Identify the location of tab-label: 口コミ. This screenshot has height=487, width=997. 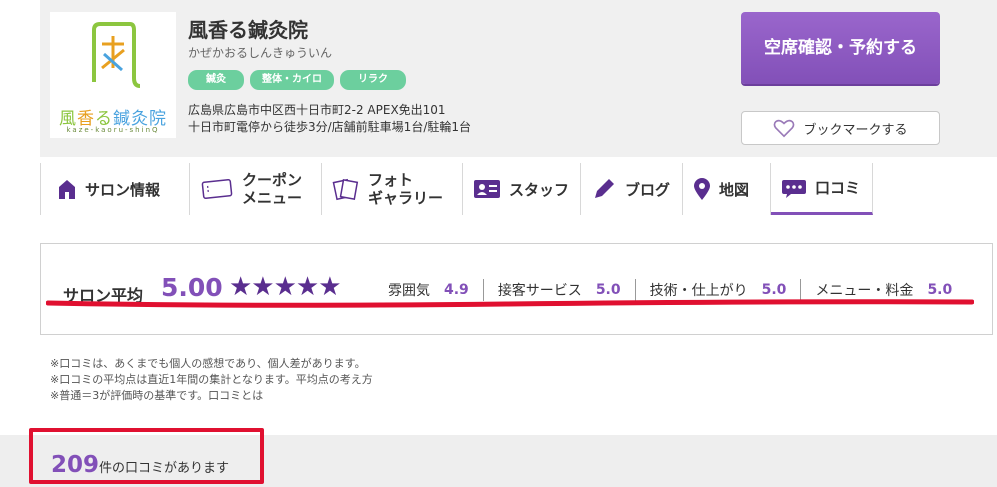
(838, 188).